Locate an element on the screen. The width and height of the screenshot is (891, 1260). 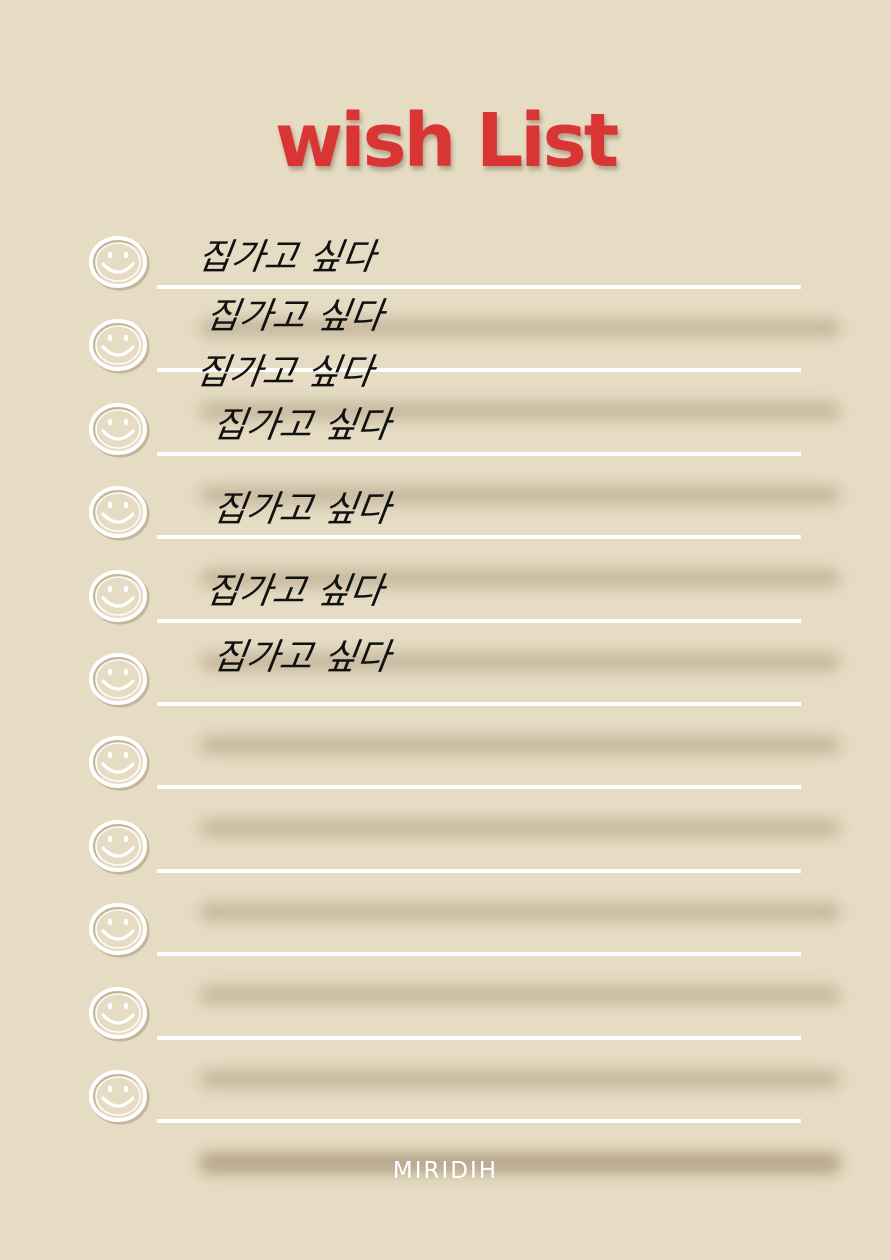
wish-entry-1: 집가고 싶다 is located at coordinates (286, 257).